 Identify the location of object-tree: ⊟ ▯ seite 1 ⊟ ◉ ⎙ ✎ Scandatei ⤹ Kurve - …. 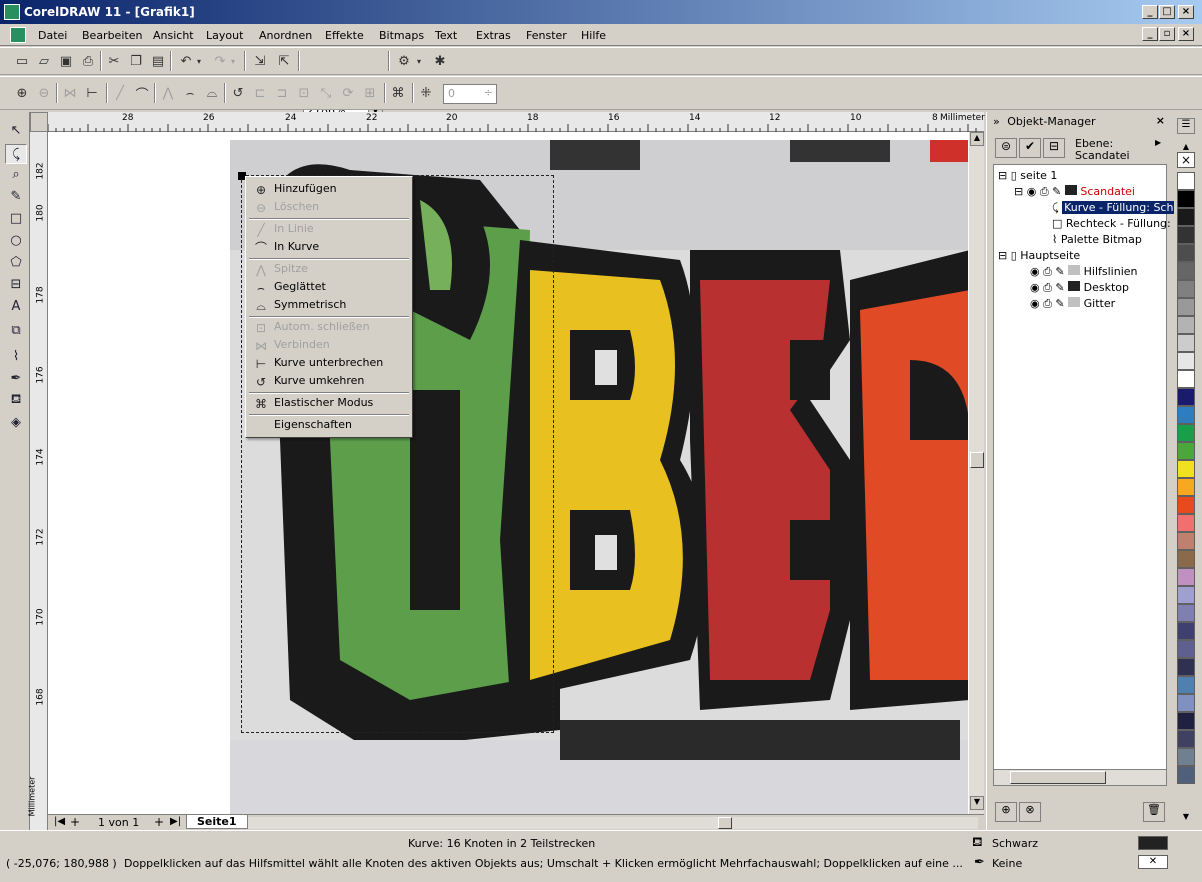
(1084, 475).